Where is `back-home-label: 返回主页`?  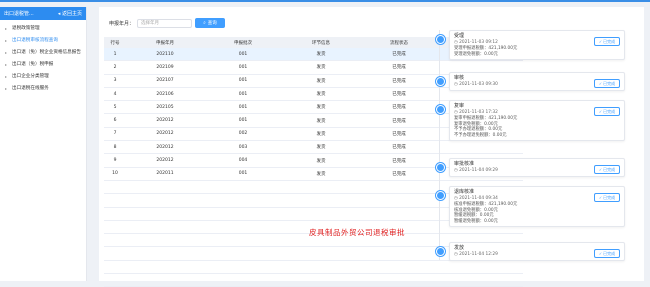 back-home-label: 返回主页 is located at coordinates (71, 14).